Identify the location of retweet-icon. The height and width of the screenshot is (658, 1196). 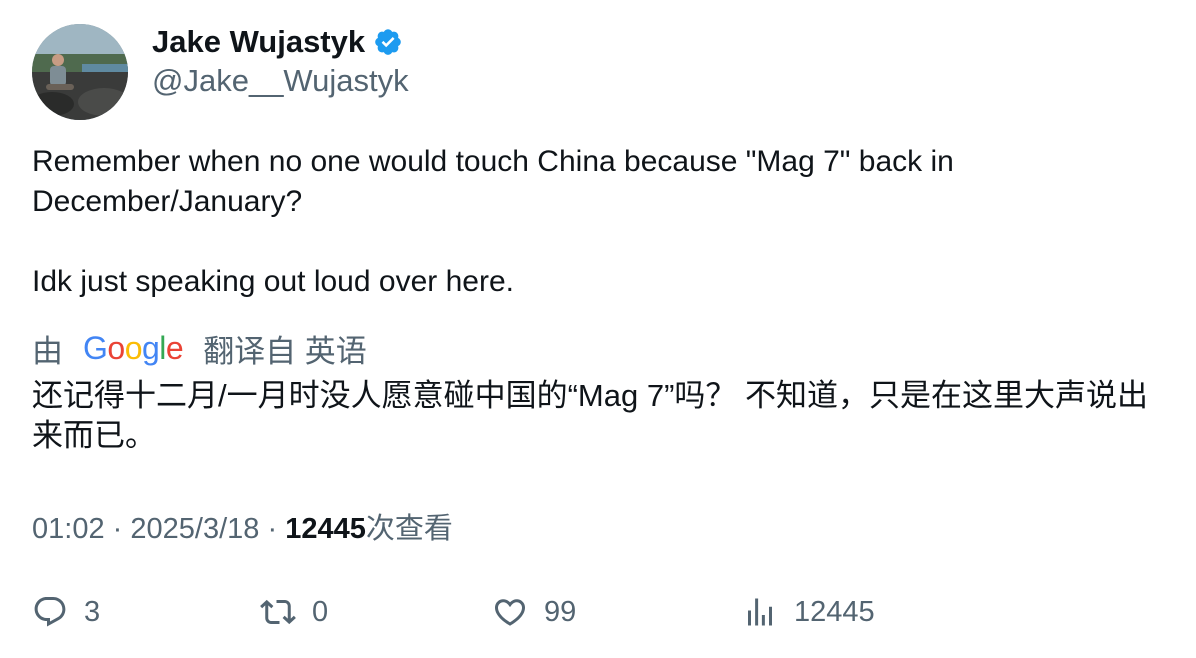
(278, 612).